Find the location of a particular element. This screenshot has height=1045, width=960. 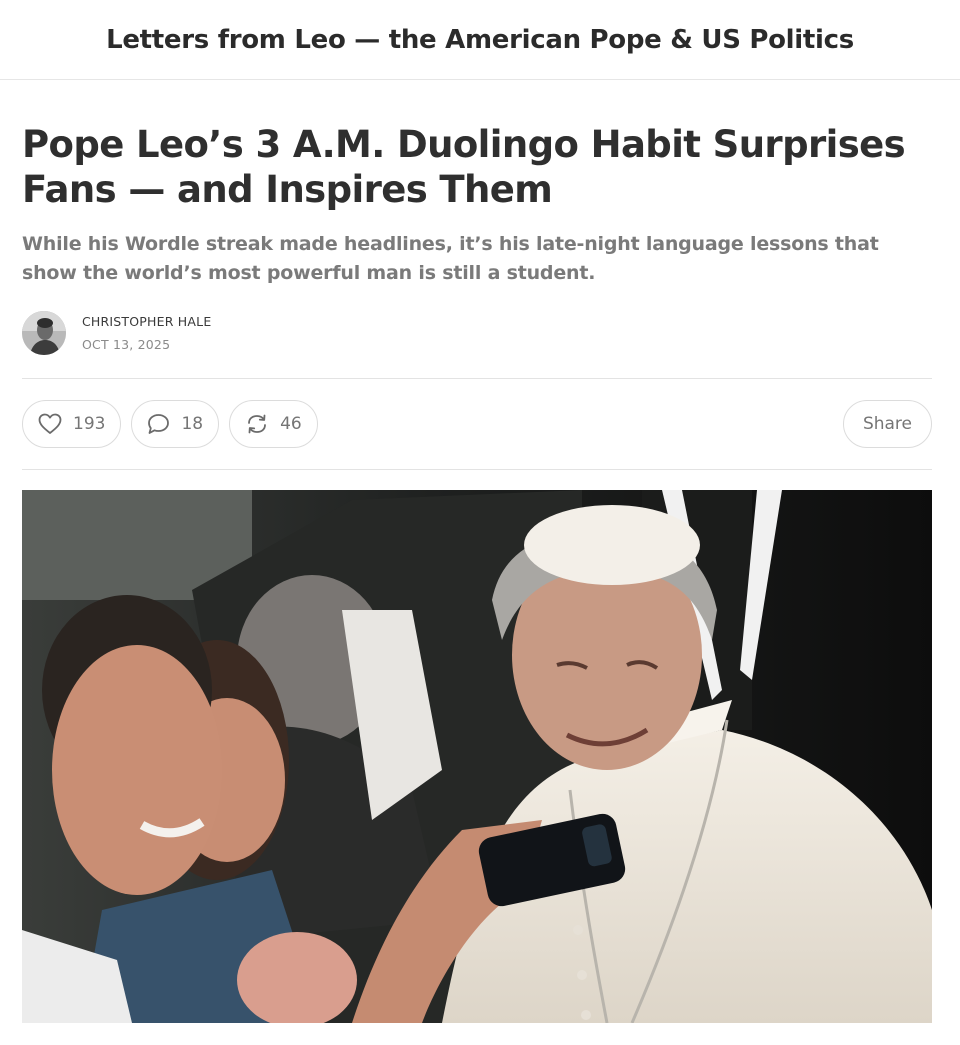

byline-meta: CHRISTOPHER HALE OCT 13, 2025 is located at coordinates (146, 333).